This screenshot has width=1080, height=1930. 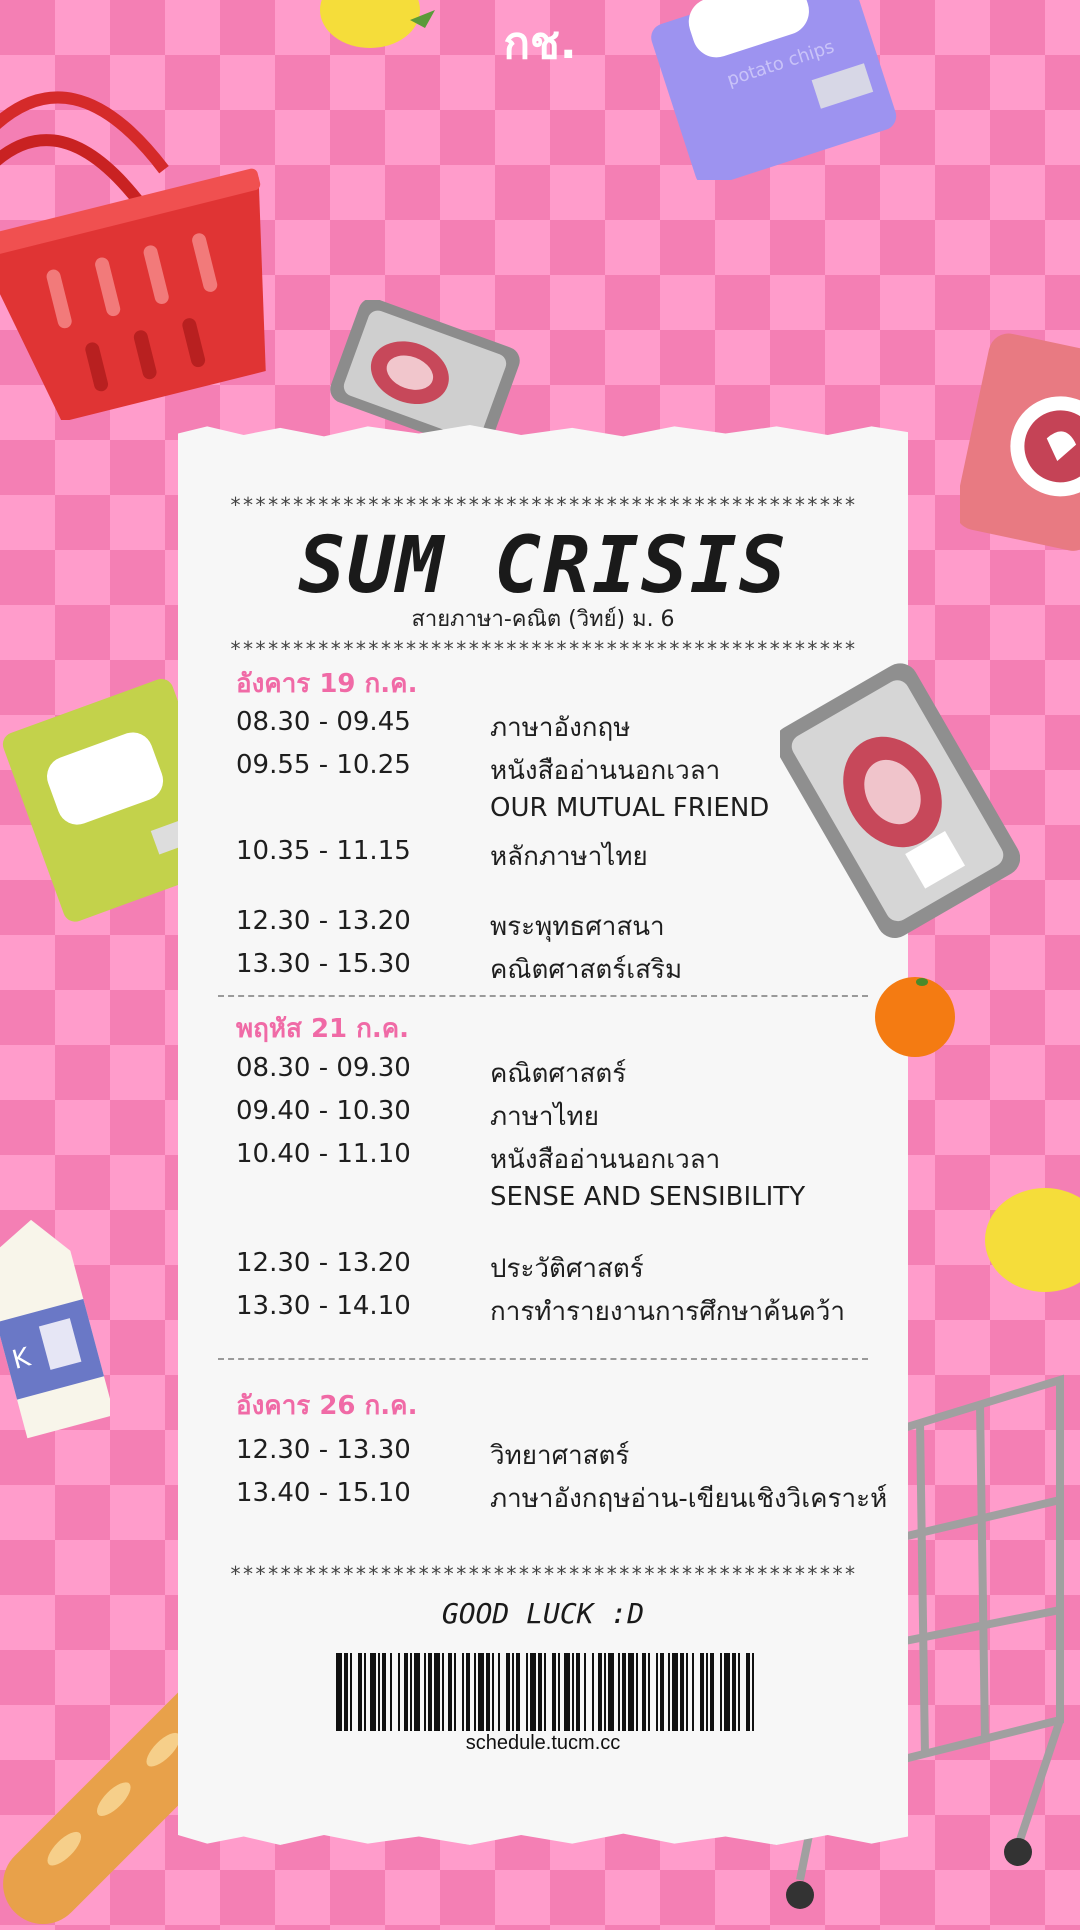 What do you see at coordinates (323, 722) in the screenshot?
I see `schedule-time: 08.30 - 09.45` at bounding box center [323, 722].